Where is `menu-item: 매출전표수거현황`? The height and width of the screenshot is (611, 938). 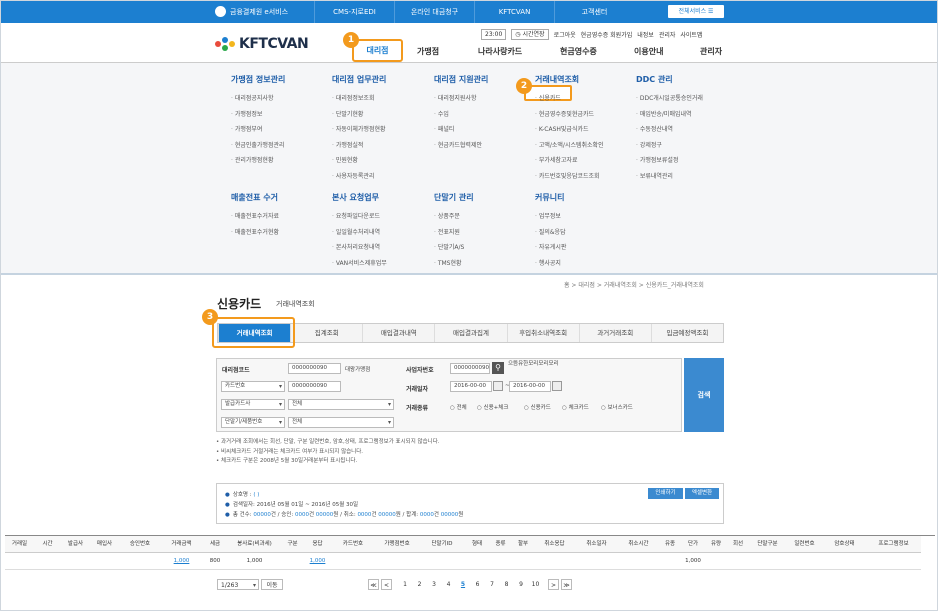
menu-item: 매출전표수거현황 is located at coordinates (255, 233).